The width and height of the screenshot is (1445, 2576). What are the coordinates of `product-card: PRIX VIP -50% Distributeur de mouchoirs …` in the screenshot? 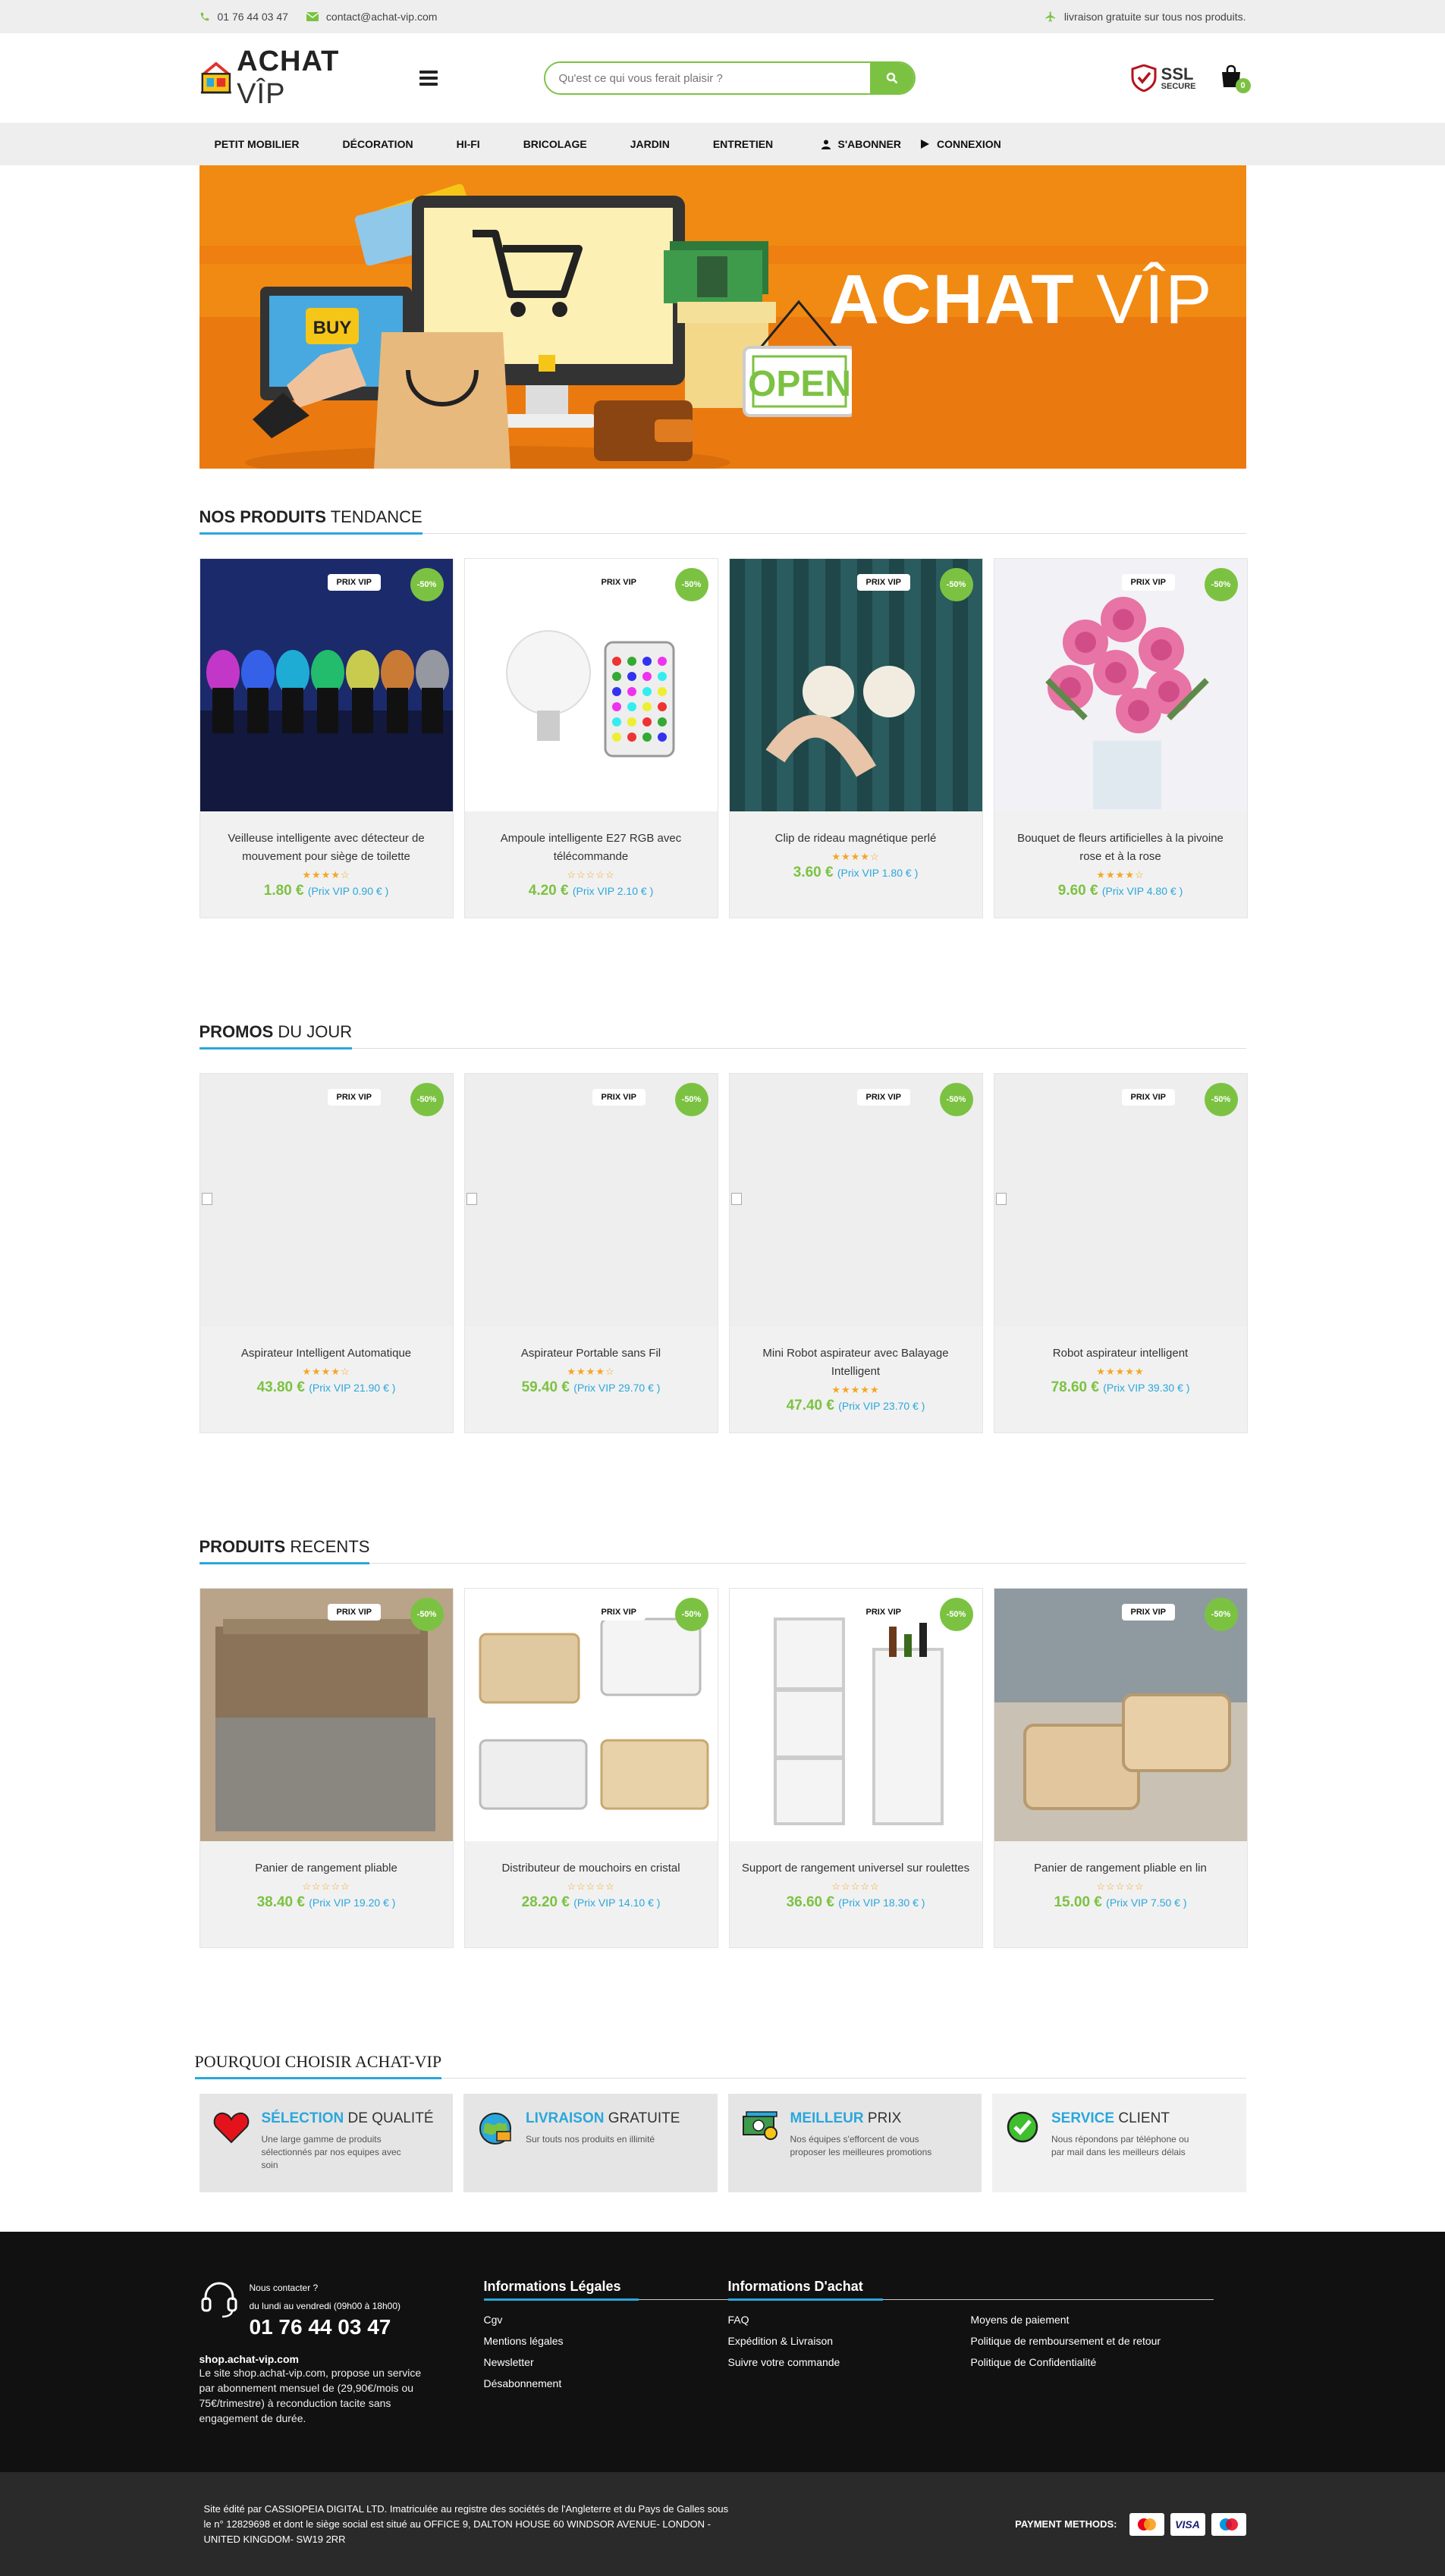 It's located at (590, 1768).